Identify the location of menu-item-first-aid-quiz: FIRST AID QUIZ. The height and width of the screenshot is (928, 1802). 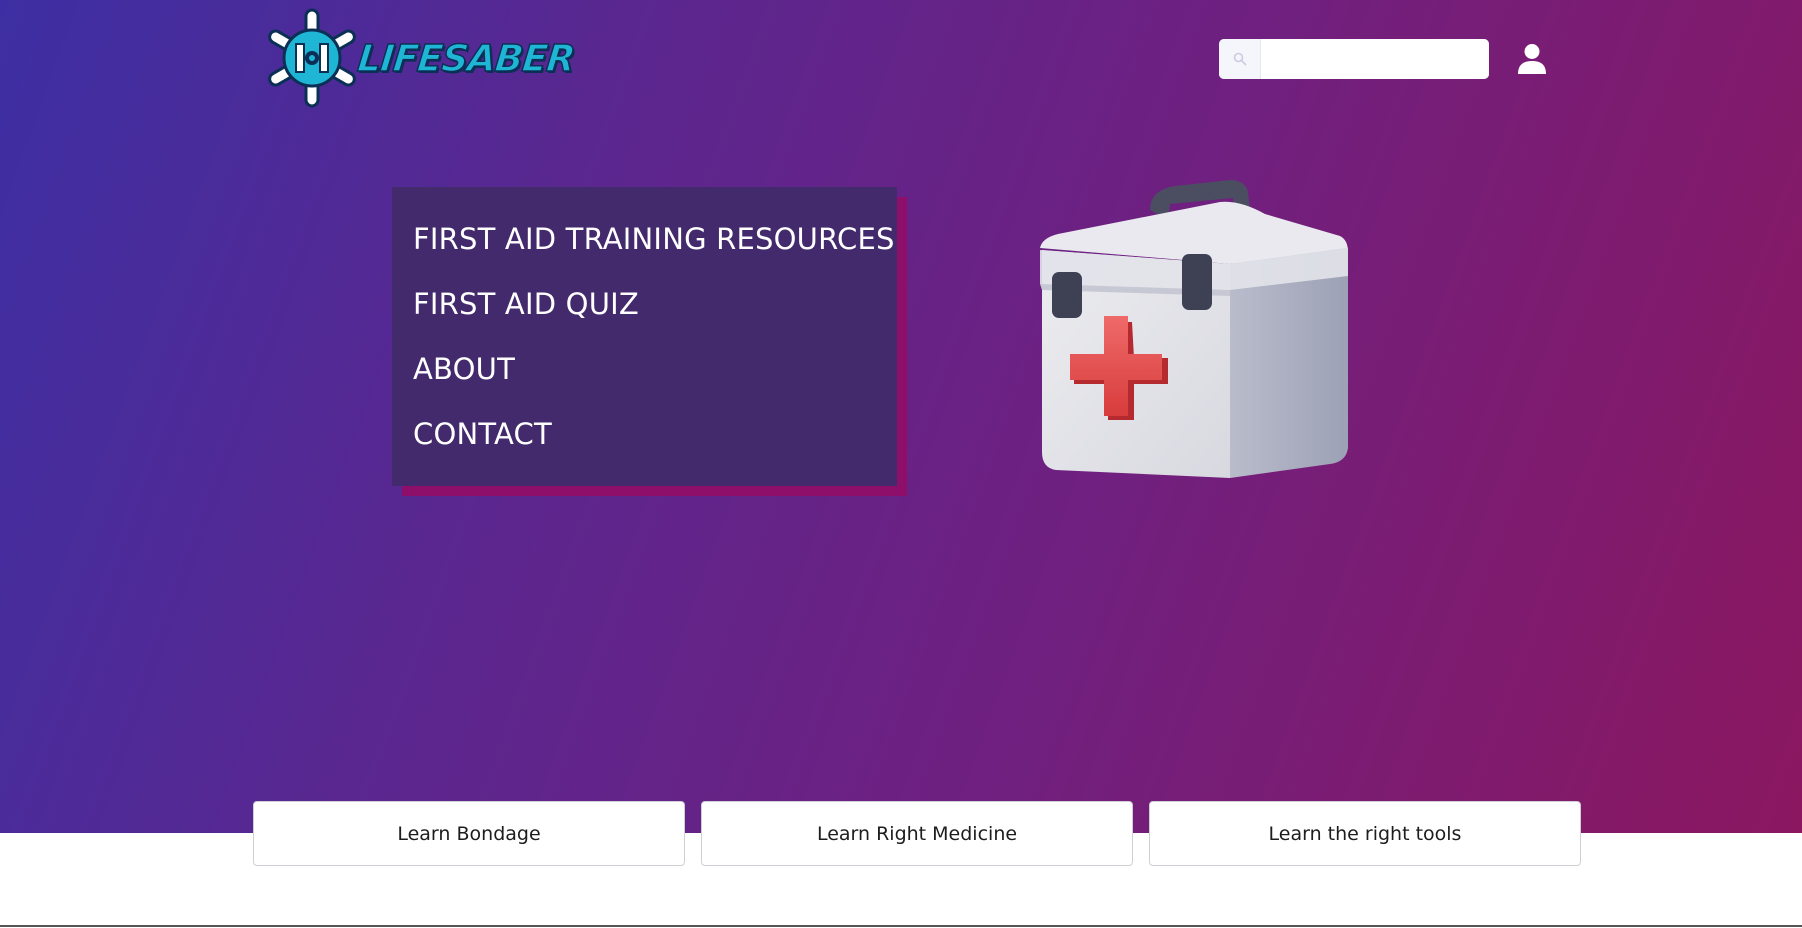
(655, 314).